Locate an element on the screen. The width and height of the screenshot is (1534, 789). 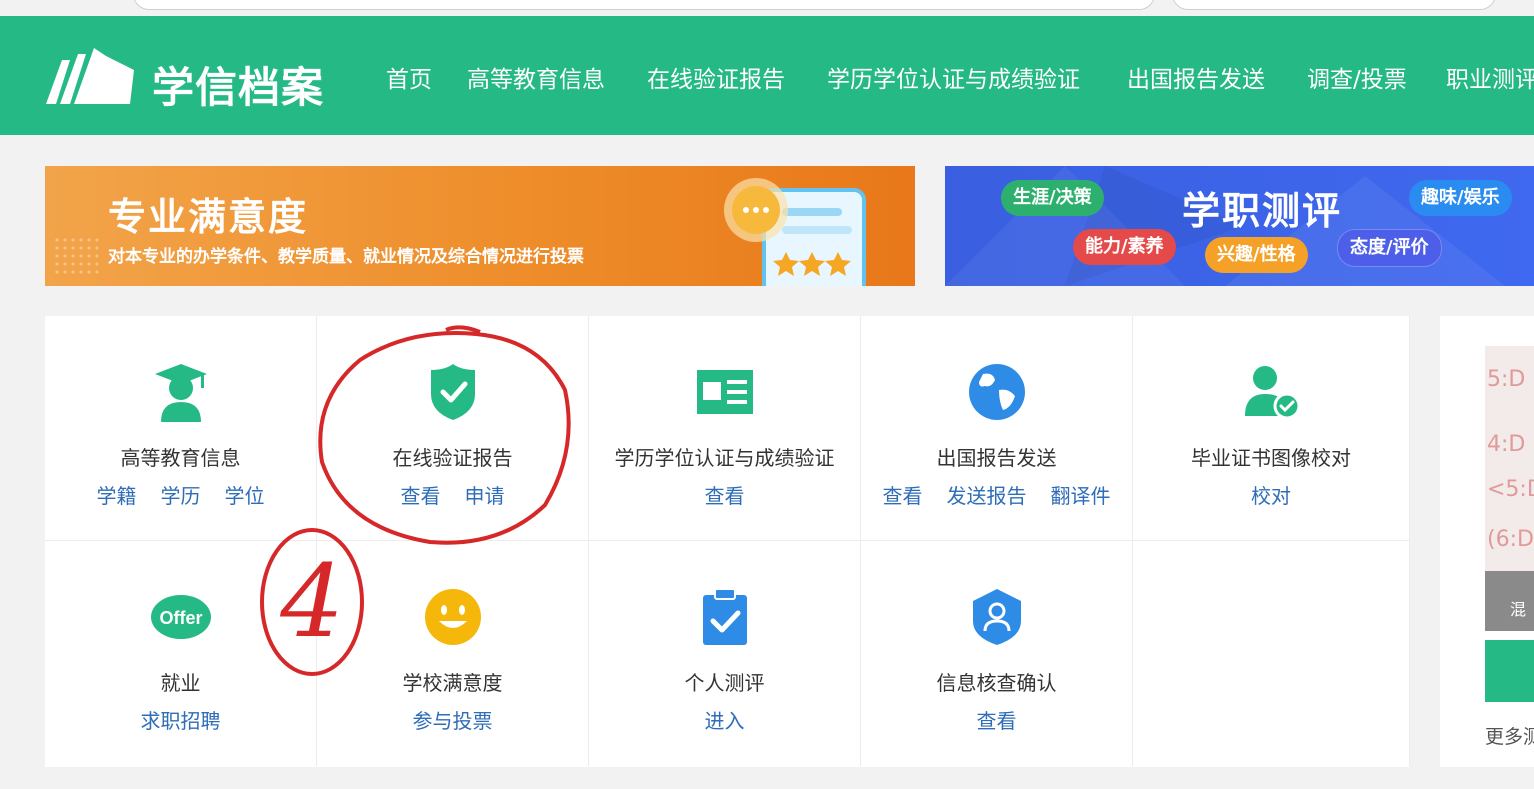
svg-text: (6:D is located at coordinates (1510, 539).